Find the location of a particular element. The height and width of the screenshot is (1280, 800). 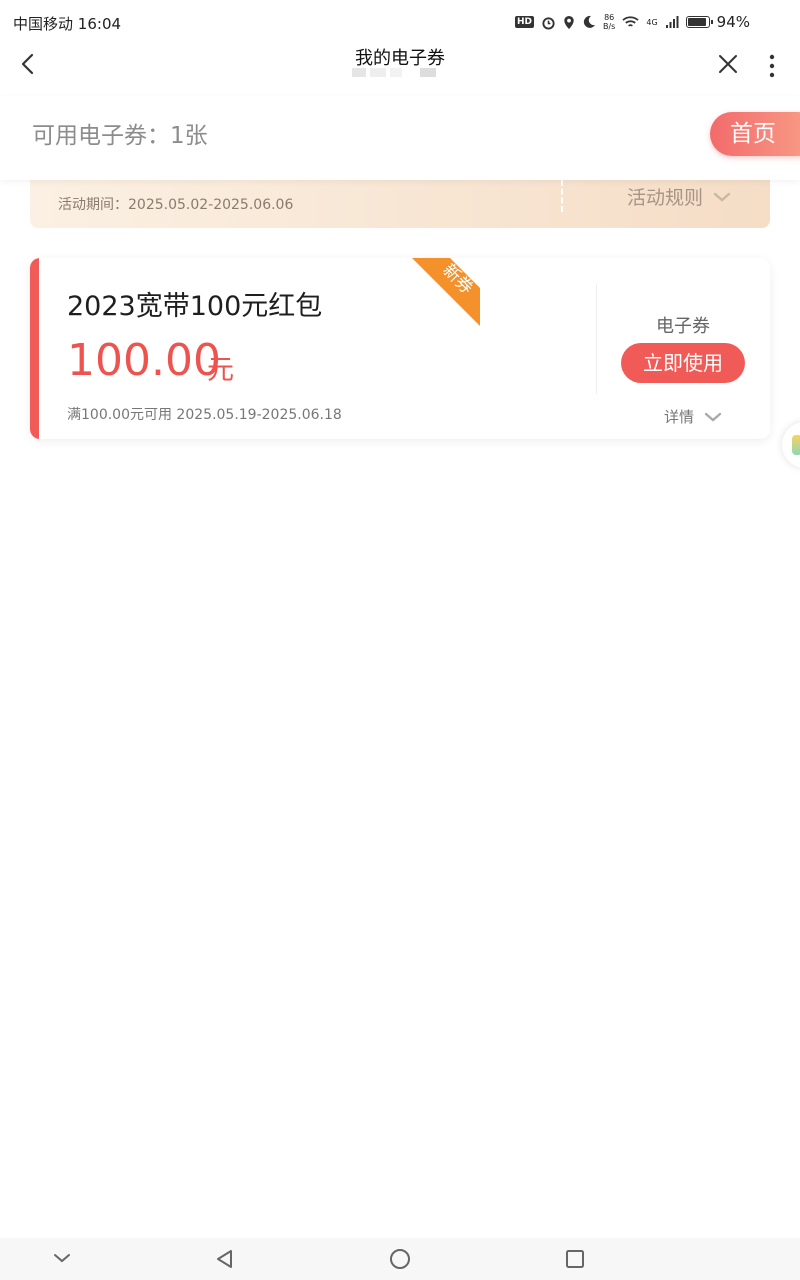

status-carrier-time: 中国移动 16:04 is located at coordinates (67, 23).